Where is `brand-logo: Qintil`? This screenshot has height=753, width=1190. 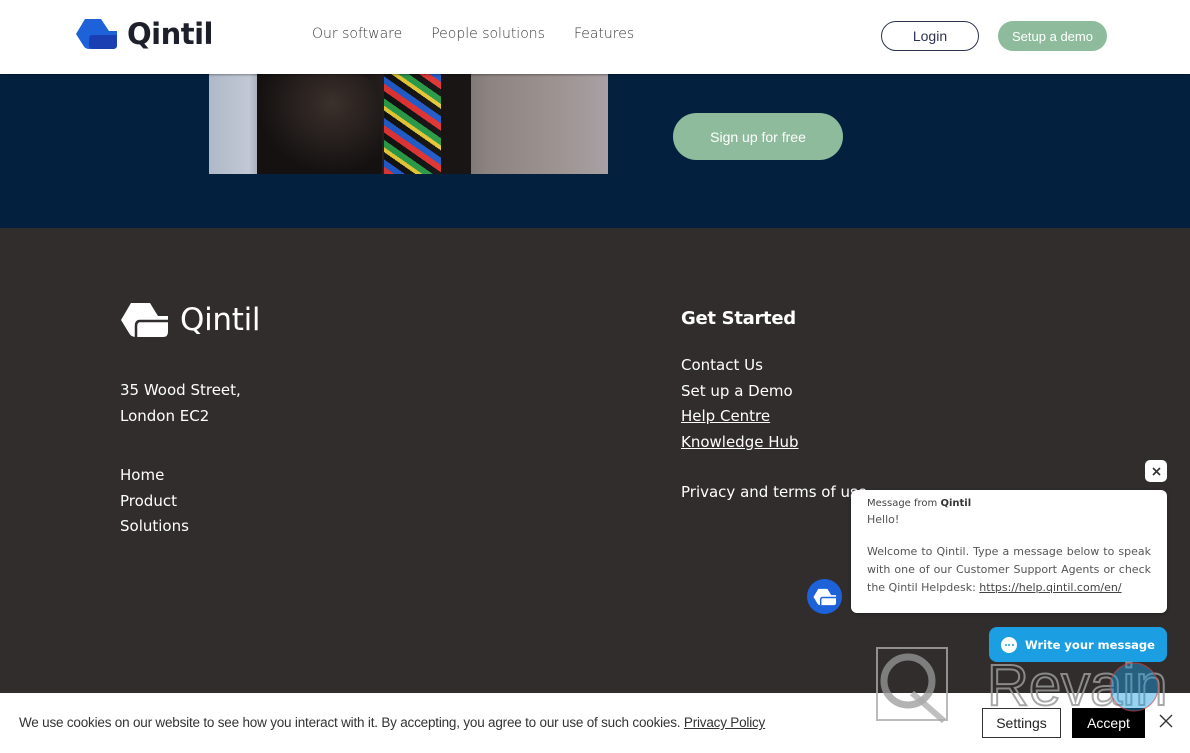
brand-logo: Qintil is located at coordinates (144, 34).